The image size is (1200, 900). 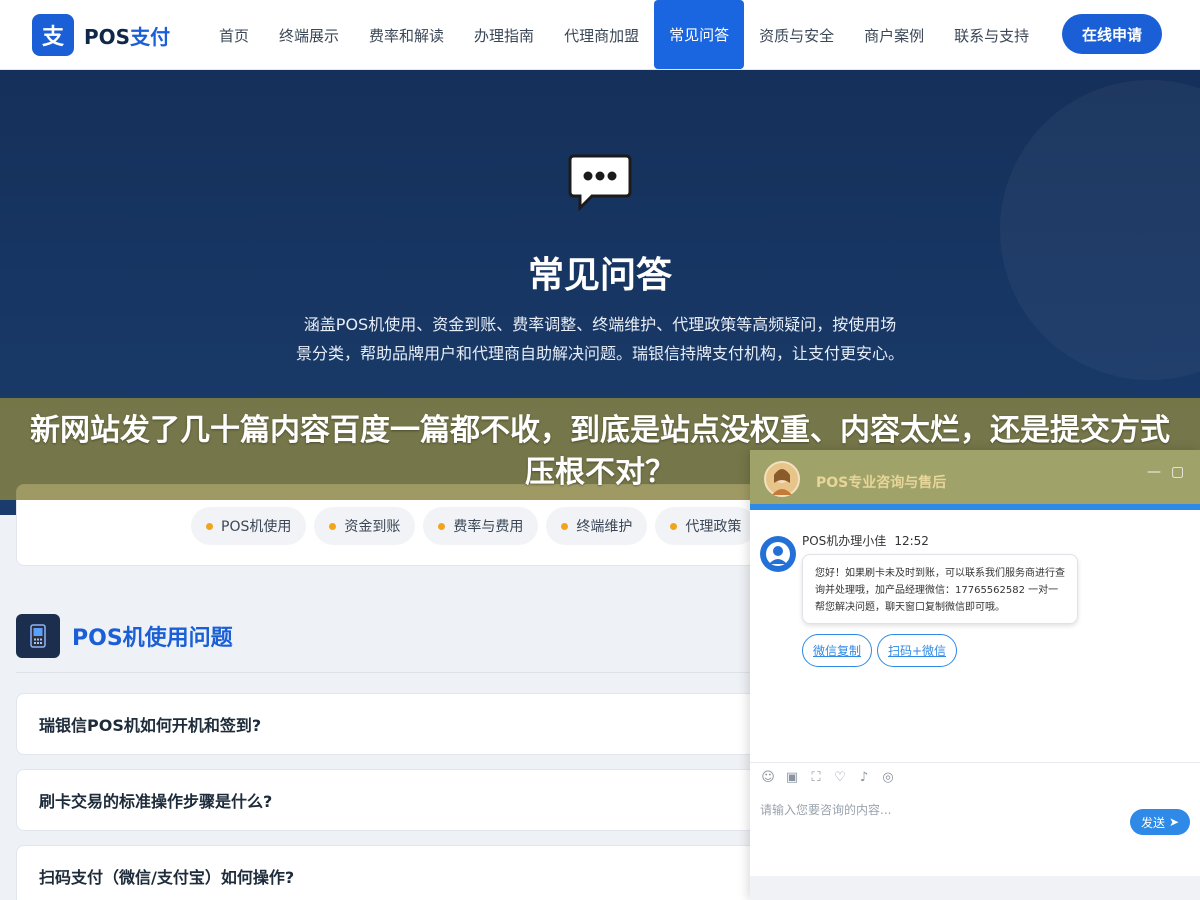 I want to click on faq-item: 扫码支付（微信/支付宝）如何操作?, so click(x=396, y=872).